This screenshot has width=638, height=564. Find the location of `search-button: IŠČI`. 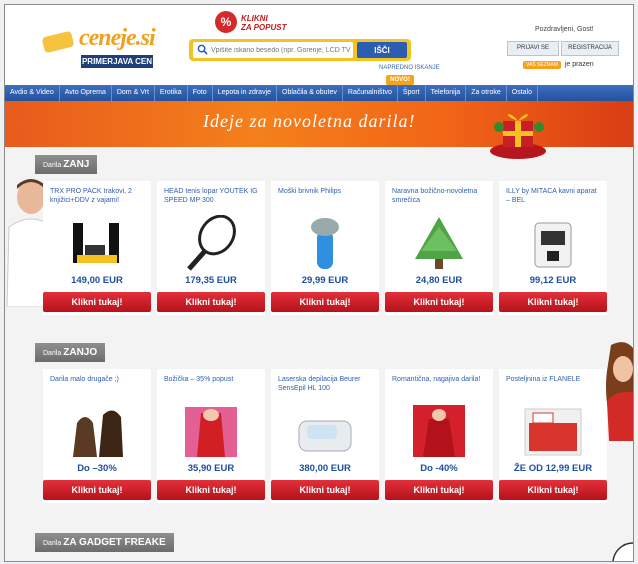

search-button: IŠČI is located at coordinates (382, 50).